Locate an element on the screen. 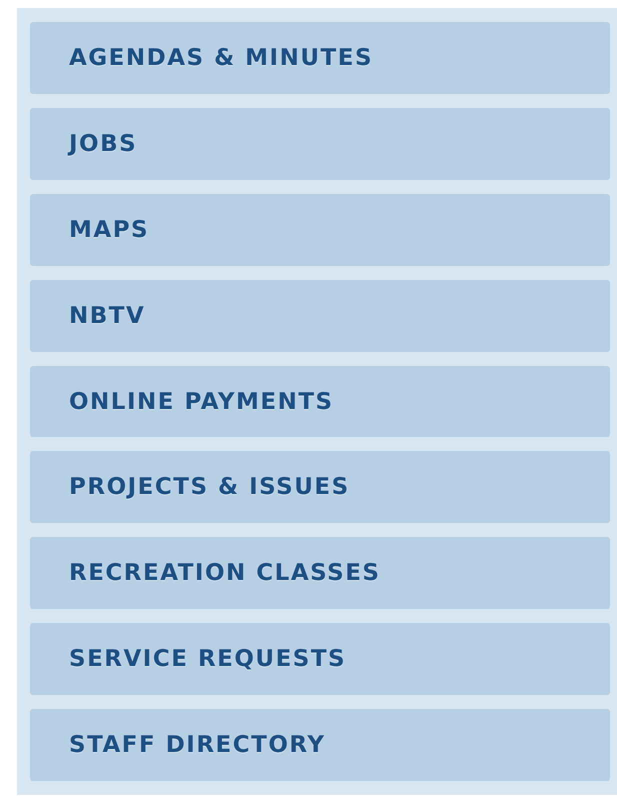 The height and width of the screenshot is (799, 617). menu-item: JOBS is located at coordinates (320, 144).